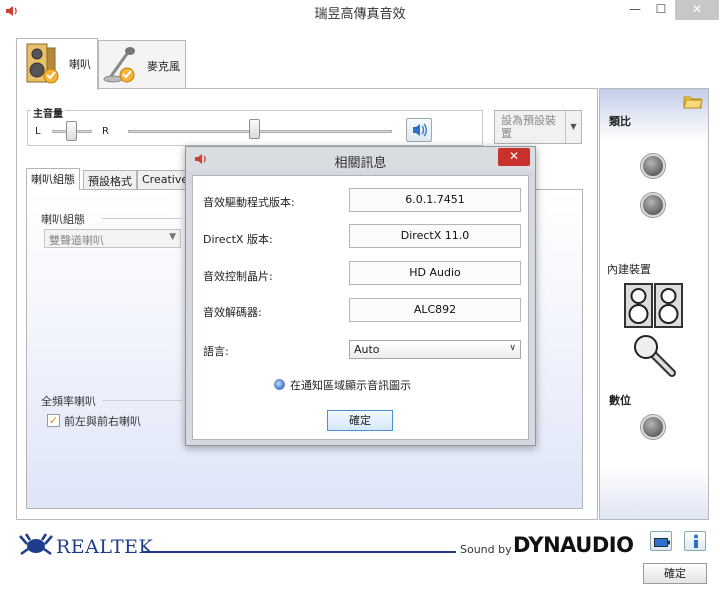 This screenshot has width=720, height=592. I want to click on set-default-device-label: 設為預設裝置, so click(528, 127).